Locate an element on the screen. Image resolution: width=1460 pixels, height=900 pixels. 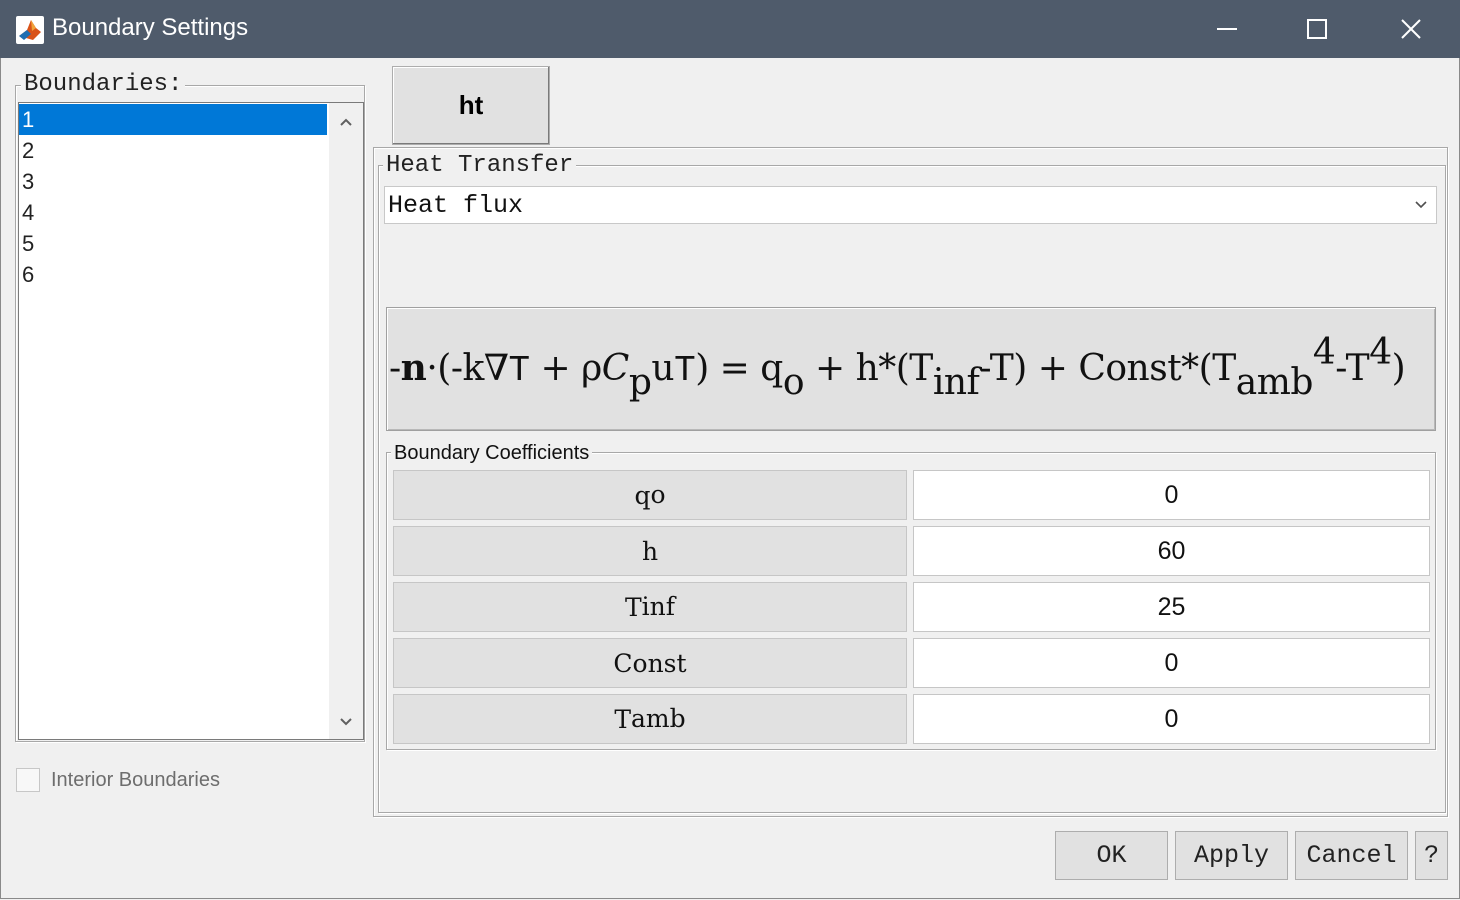
maximize-button is located at coordinates (1317, 29).